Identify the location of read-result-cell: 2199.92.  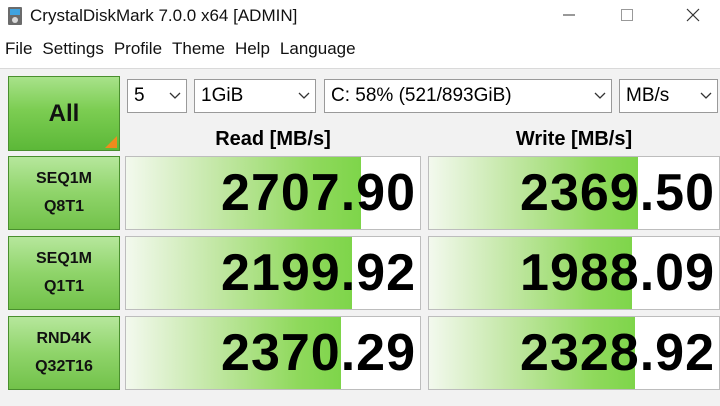
(273, 273).